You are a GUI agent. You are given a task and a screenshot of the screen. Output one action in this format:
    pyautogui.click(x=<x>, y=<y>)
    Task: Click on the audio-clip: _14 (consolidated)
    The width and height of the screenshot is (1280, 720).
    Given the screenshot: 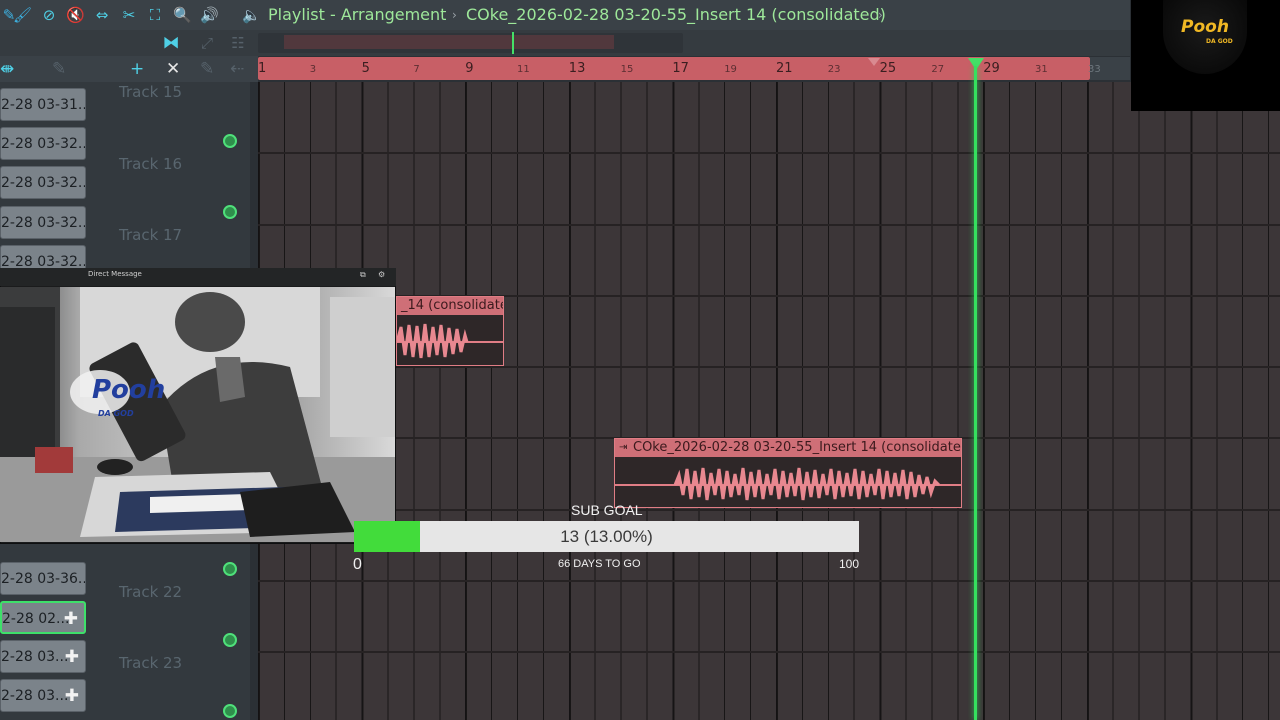 What is the action you would take?
    pyautogui.click(x=450, y=331)
    